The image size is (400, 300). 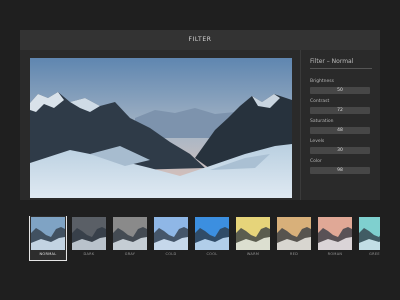 What do you see at coordinates (89, 254) in the screenshot?
I see `filter-label: DARK` at bounding box center [89, 254].